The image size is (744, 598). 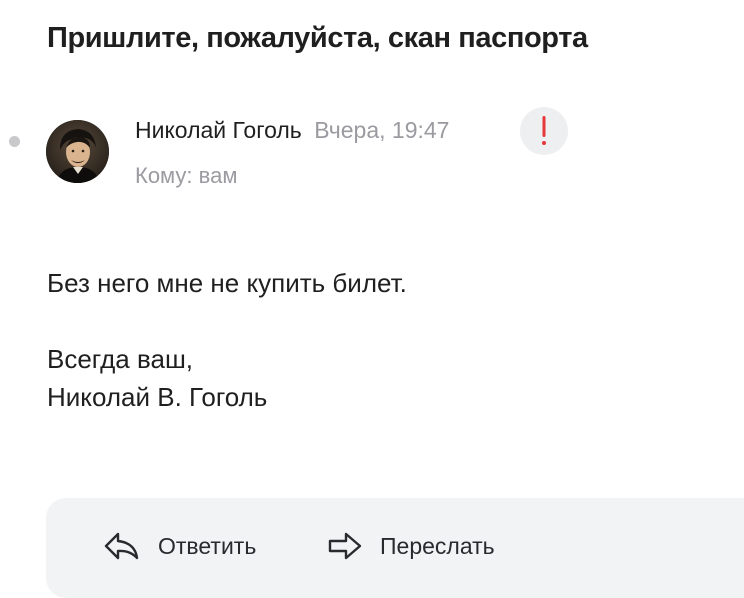 What do you see at coordinates (120, 359) in the screenshot?
I see `message-body-line: Всегда ваш,` at bounding box center [120, 359].